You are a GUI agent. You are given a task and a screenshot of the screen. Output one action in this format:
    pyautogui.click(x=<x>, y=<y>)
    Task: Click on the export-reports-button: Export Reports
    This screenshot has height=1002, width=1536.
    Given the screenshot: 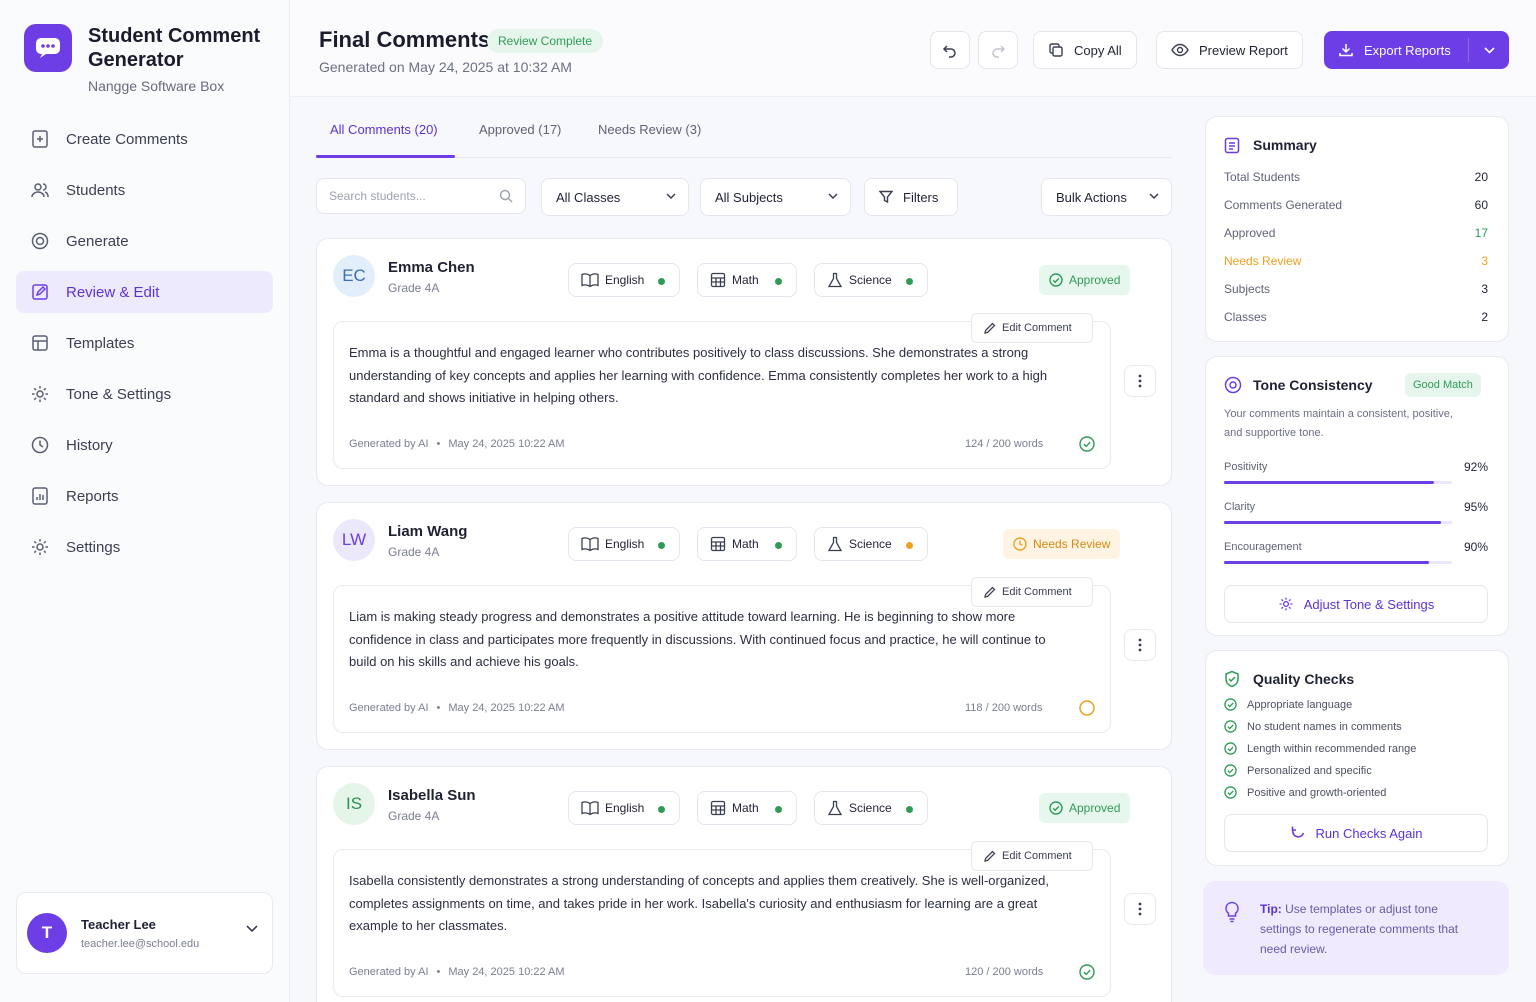 What is the action you would take?
    pyautogui.click(x=1416, y=50)
    